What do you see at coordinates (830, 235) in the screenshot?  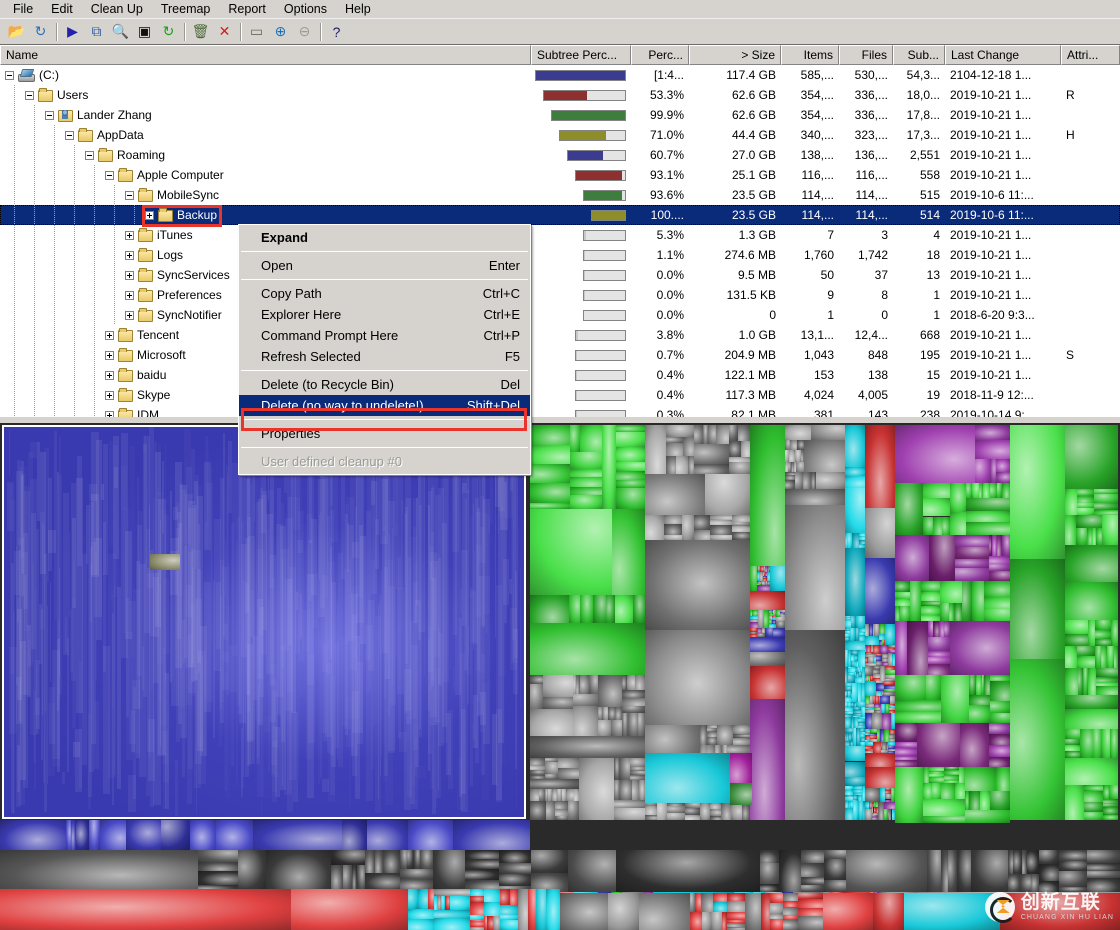 I see `cell-items: 7` at bounding box center [830, 235].